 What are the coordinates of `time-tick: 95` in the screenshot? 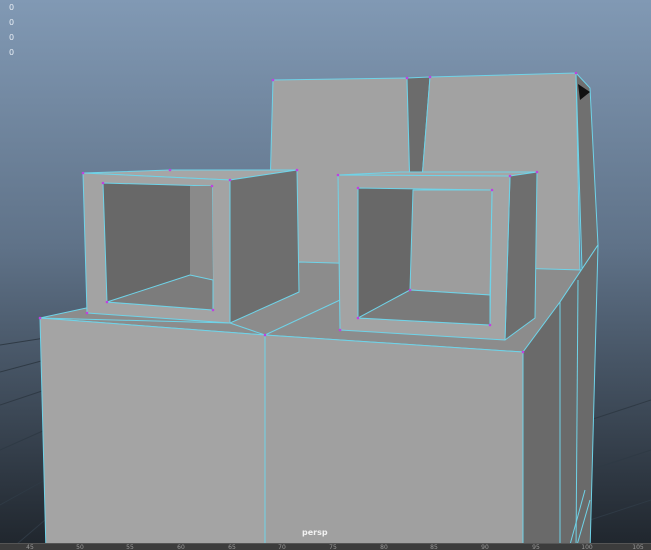 It's located at (536, 547).